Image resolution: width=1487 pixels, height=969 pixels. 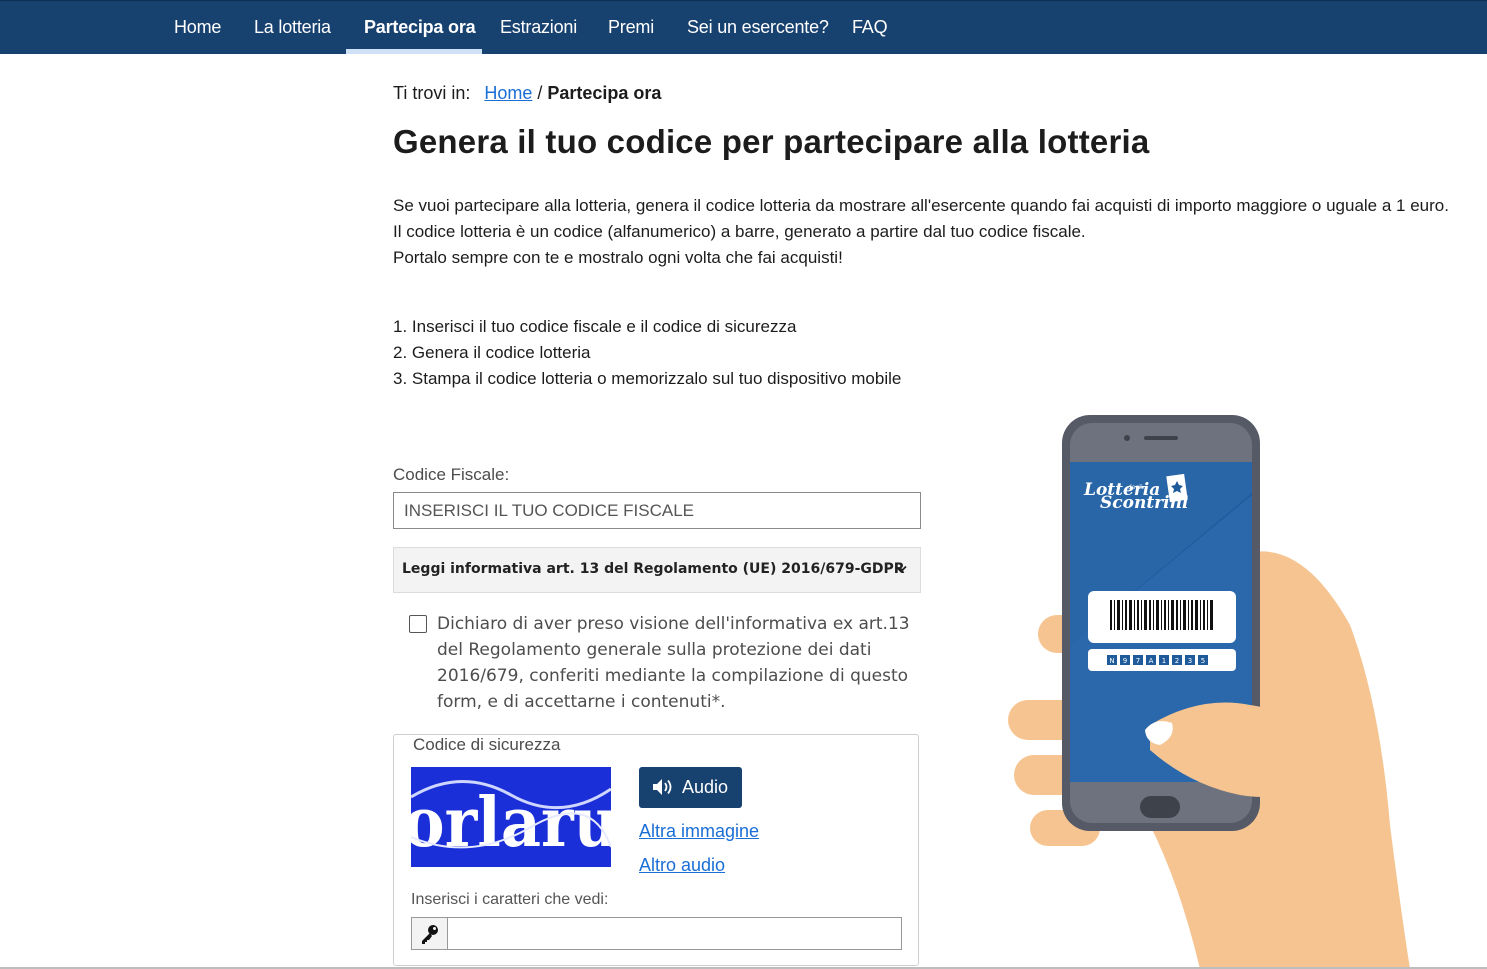 I want to click on audio-button: Audio, so click(x=690, y=787).